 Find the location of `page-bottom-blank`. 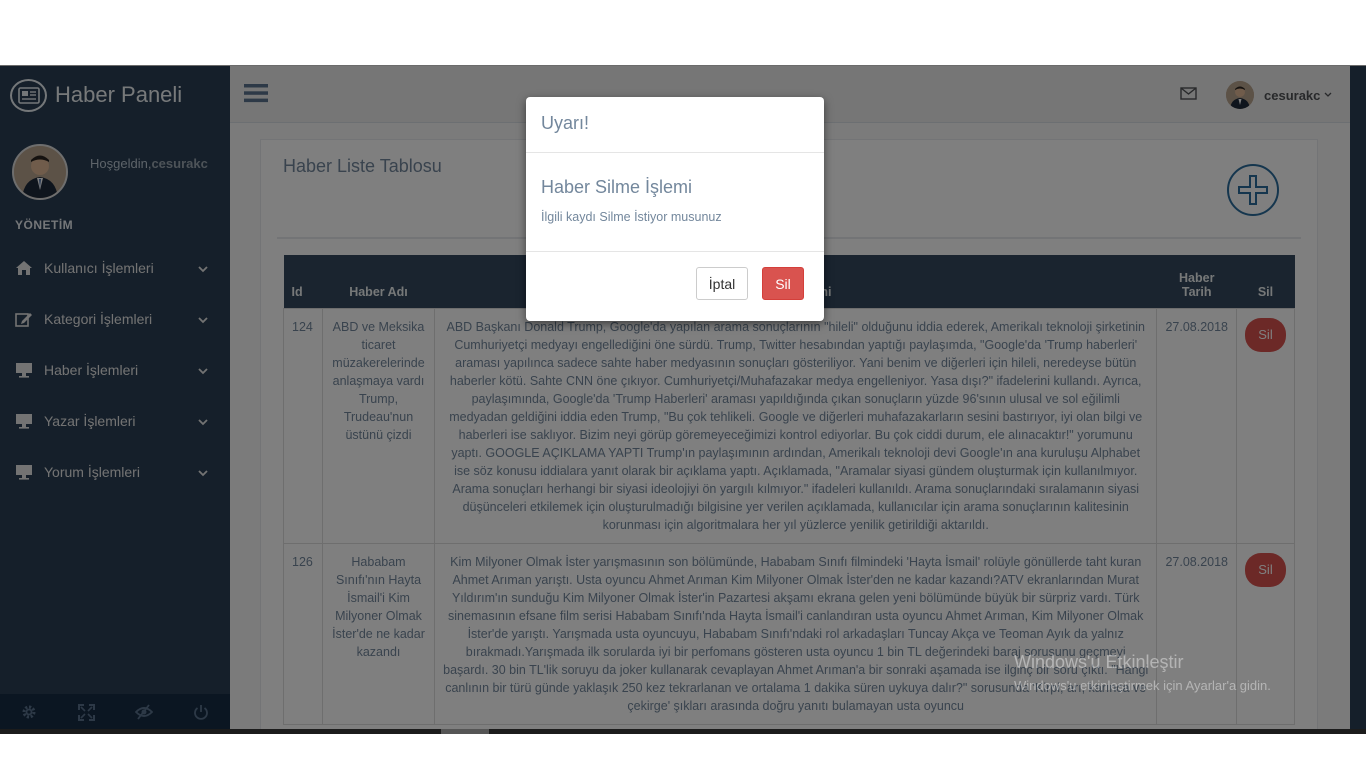

page-bottom-blank is located at coordinates (683, 751).